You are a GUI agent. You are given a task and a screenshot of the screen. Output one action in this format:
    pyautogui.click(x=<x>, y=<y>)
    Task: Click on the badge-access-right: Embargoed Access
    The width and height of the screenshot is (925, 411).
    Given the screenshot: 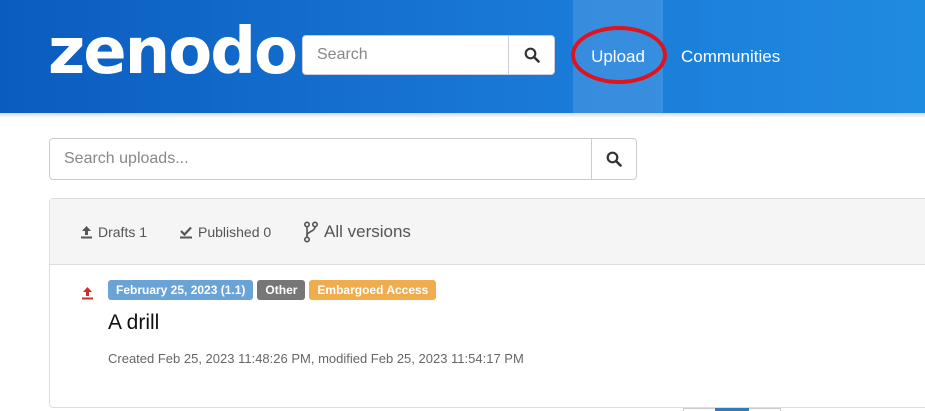 What is the action you would take?
    pyautogui.click(x=373, y=290)
    